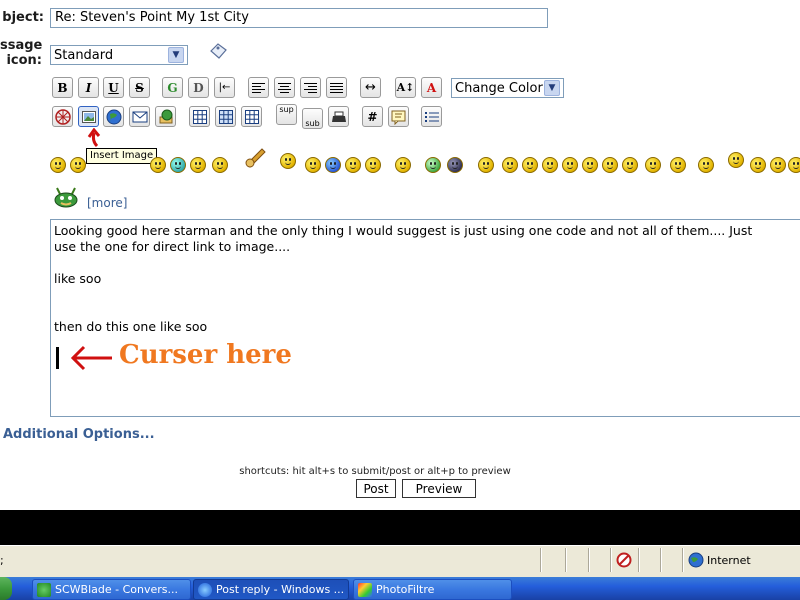 This screenshot has width=800, height=600. I want to click on indent-label: |←, so click(224, 87).